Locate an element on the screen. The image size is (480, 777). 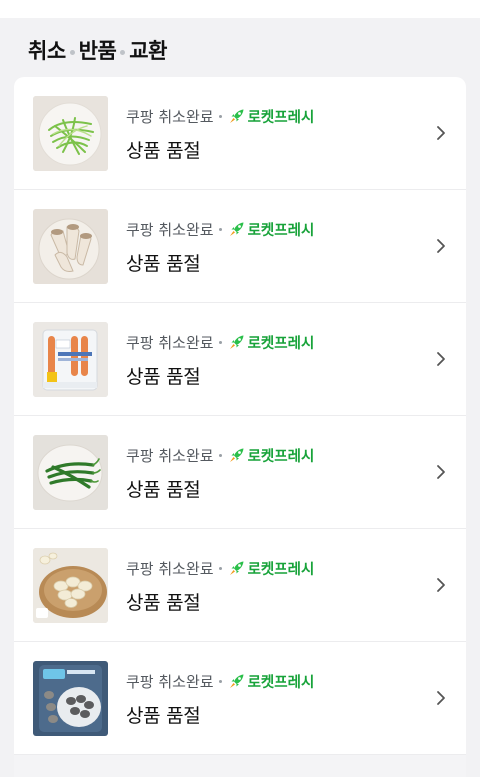
title-cancel: 취소 is located at coordinates (47, 51).